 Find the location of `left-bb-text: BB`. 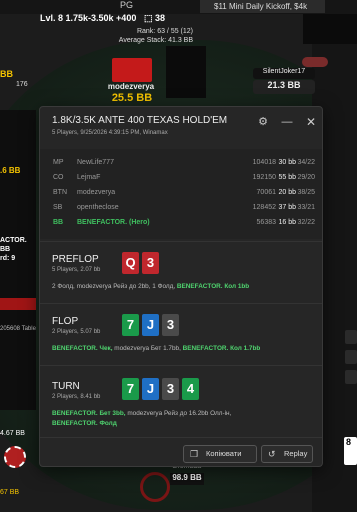

left-bb-text: BB is located at coordinates (5, 249).